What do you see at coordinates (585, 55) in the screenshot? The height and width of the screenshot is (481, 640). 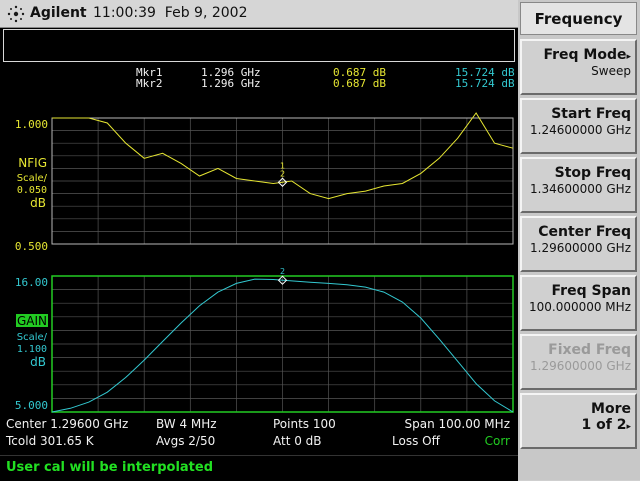 I see `freq-mode-label: Freq Mode` at bounding box center [585, 55].